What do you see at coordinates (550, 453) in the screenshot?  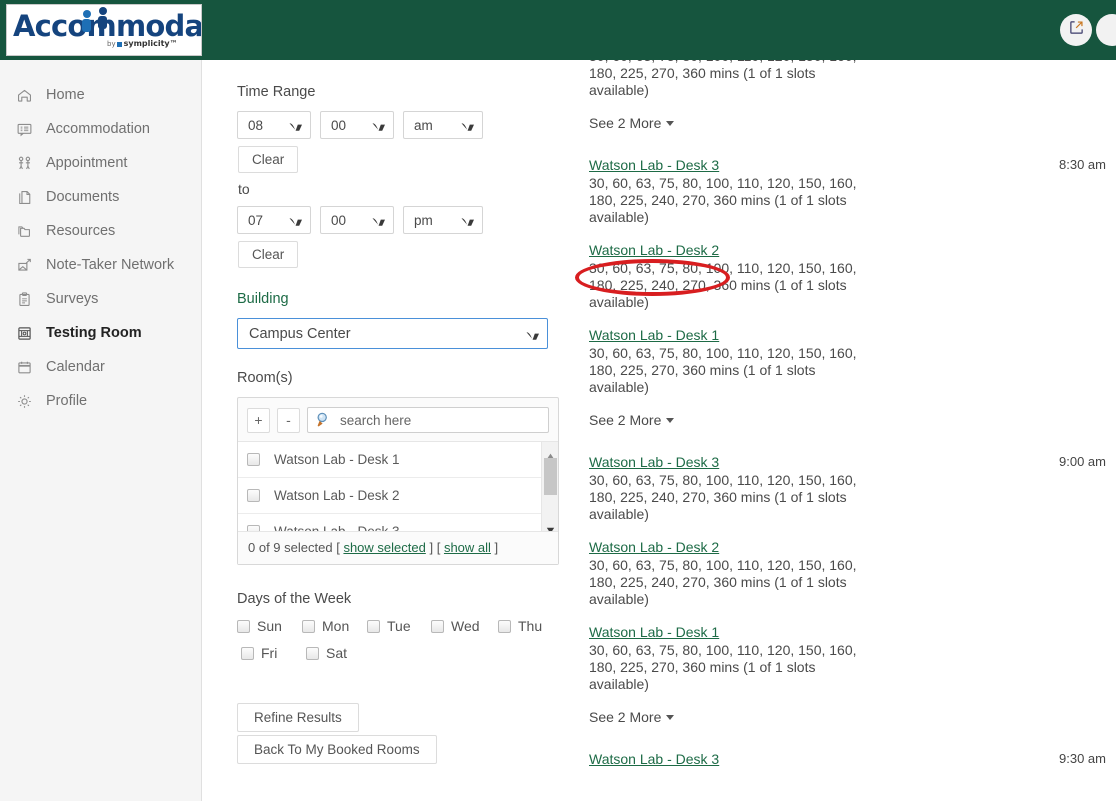 I see `scroll-up-arrow-icon` at bounding box center [550, 453].